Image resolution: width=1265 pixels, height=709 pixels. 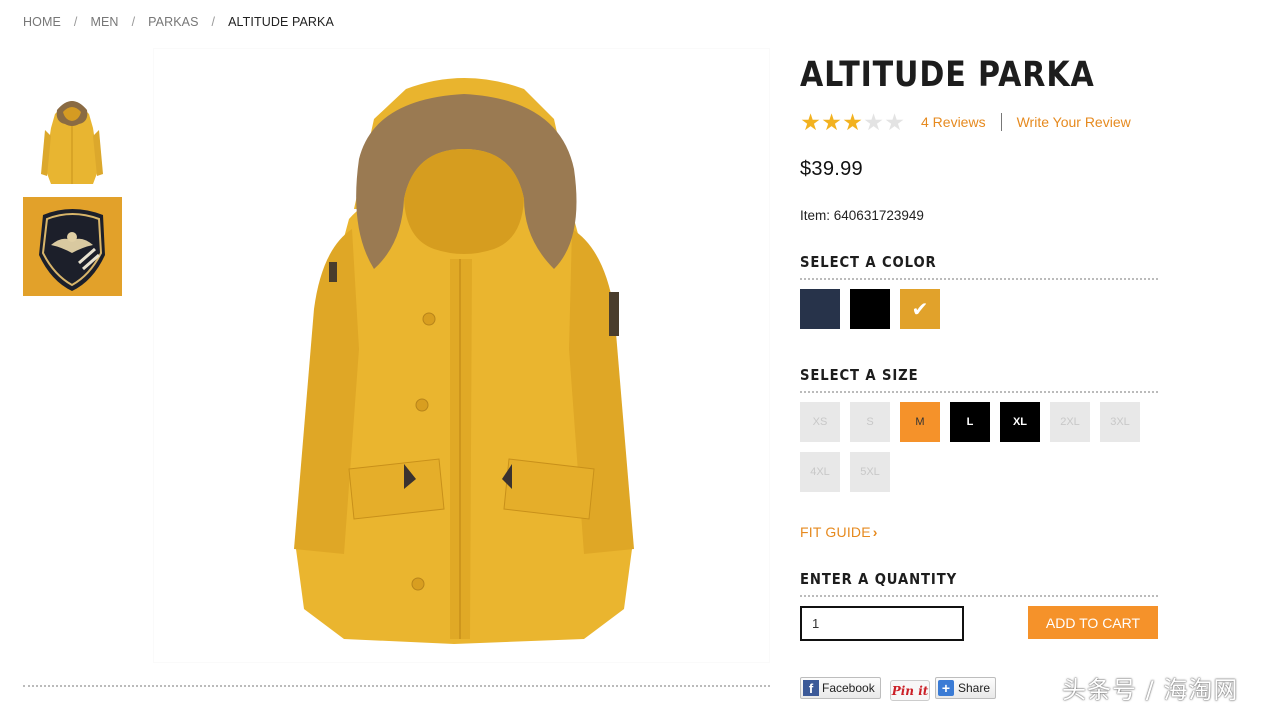 I want to click on size-option-s: S, so click(x=870, y=422).